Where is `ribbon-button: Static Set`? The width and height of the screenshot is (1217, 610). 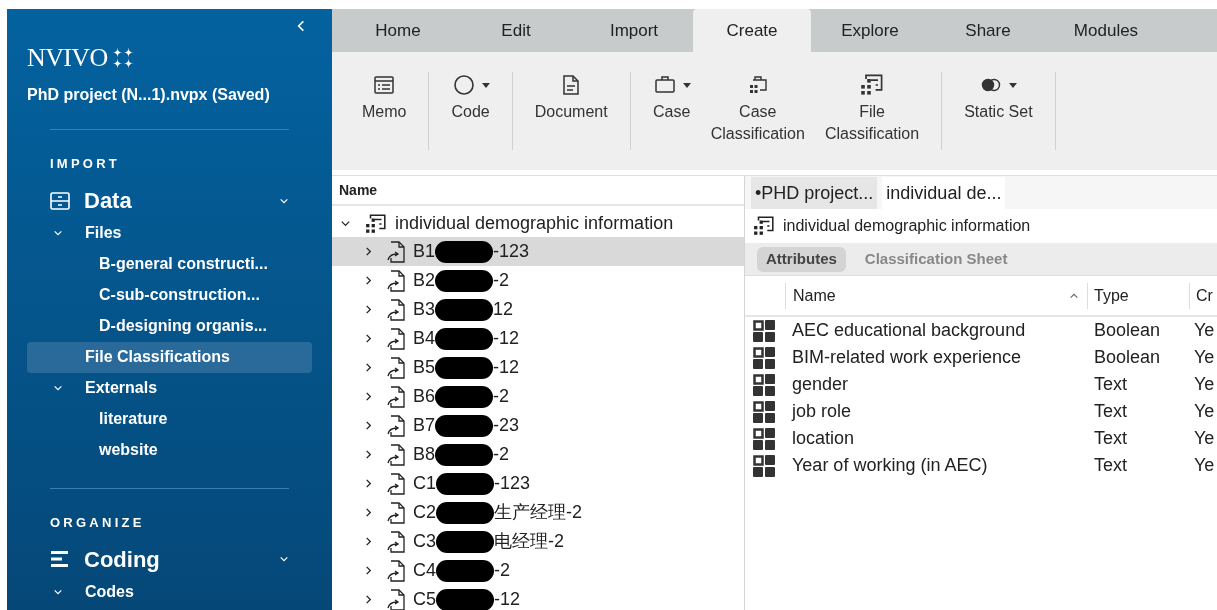 ribbon-button: Static Set is located at coordinates (998, 111).